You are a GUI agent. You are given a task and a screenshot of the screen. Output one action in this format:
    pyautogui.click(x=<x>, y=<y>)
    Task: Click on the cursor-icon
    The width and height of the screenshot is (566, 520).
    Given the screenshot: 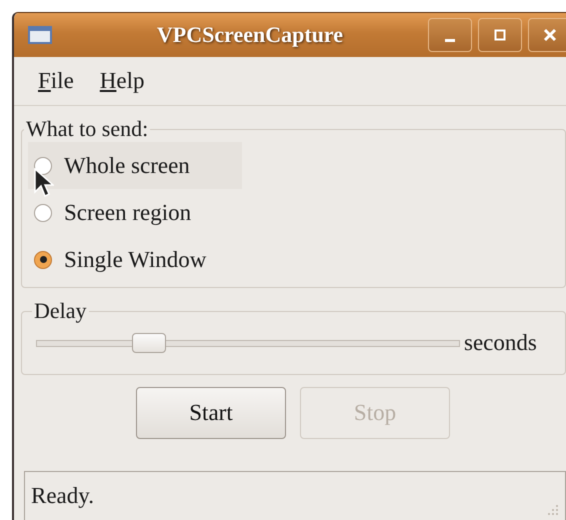 What is the action you would take?
    pyautogui.click(x=44, y=183)
    